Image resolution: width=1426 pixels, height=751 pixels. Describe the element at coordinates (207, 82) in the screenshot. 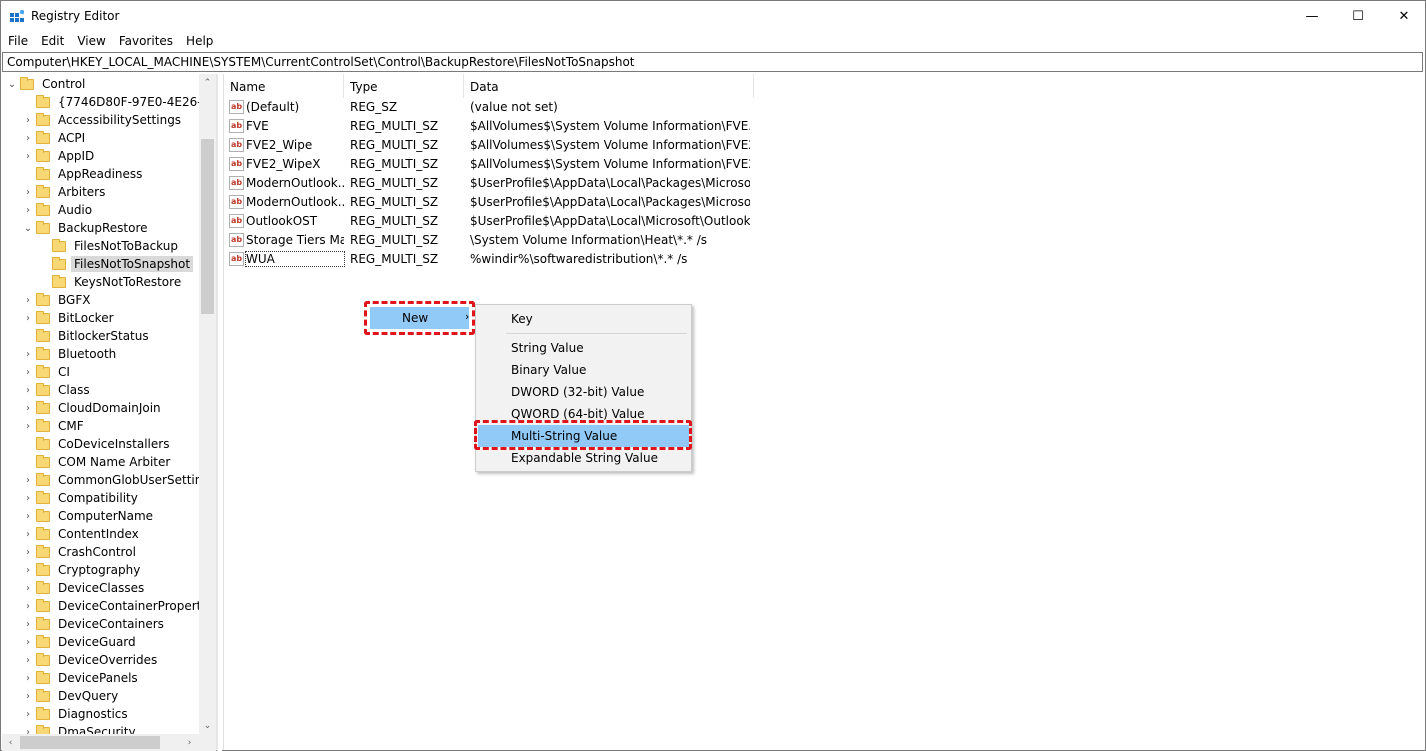

I see `scroll-up-arrow-icon: ⌃` at that location.